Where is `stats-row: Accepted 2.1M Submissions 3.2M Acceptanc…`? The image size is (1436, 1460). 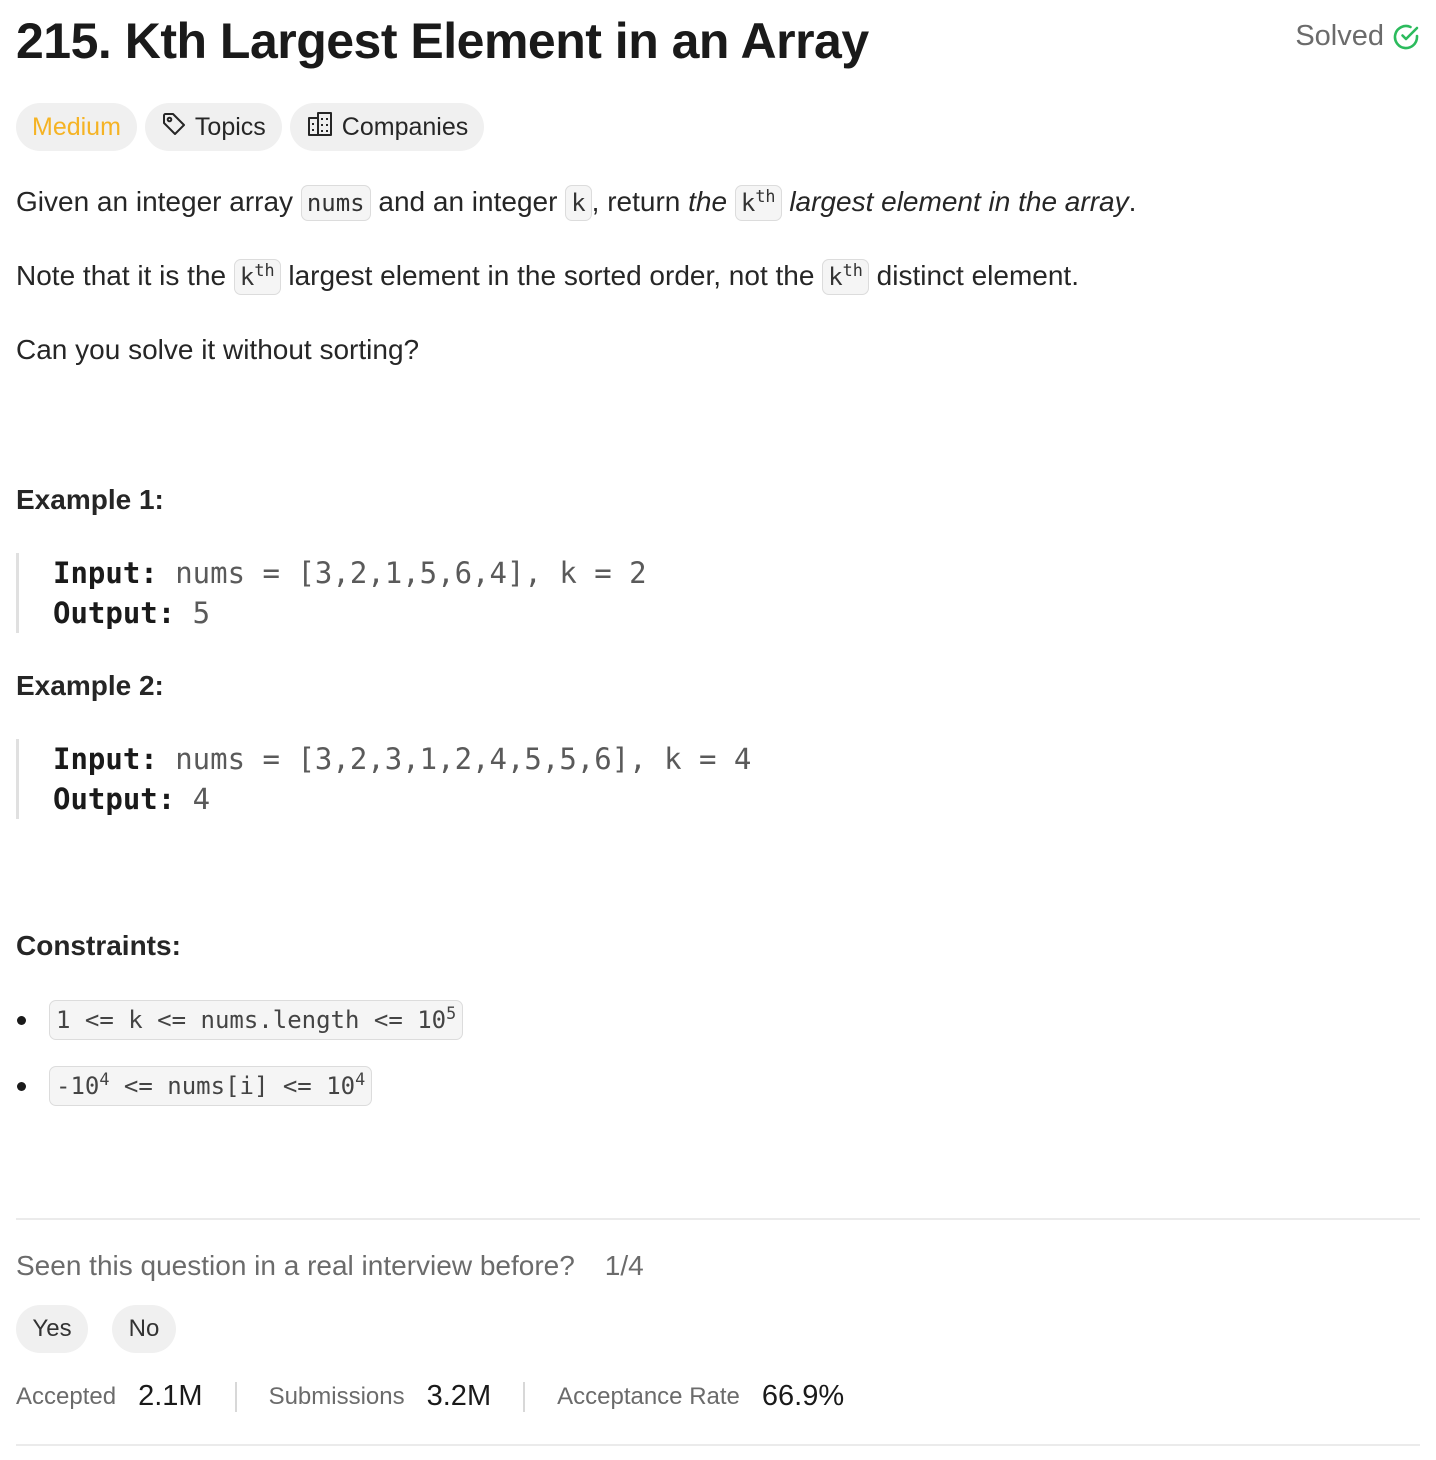
stats-row: Accepted 2.1M Submissions 3.2M Acceptanc… is located at coordinates (430, 1396).